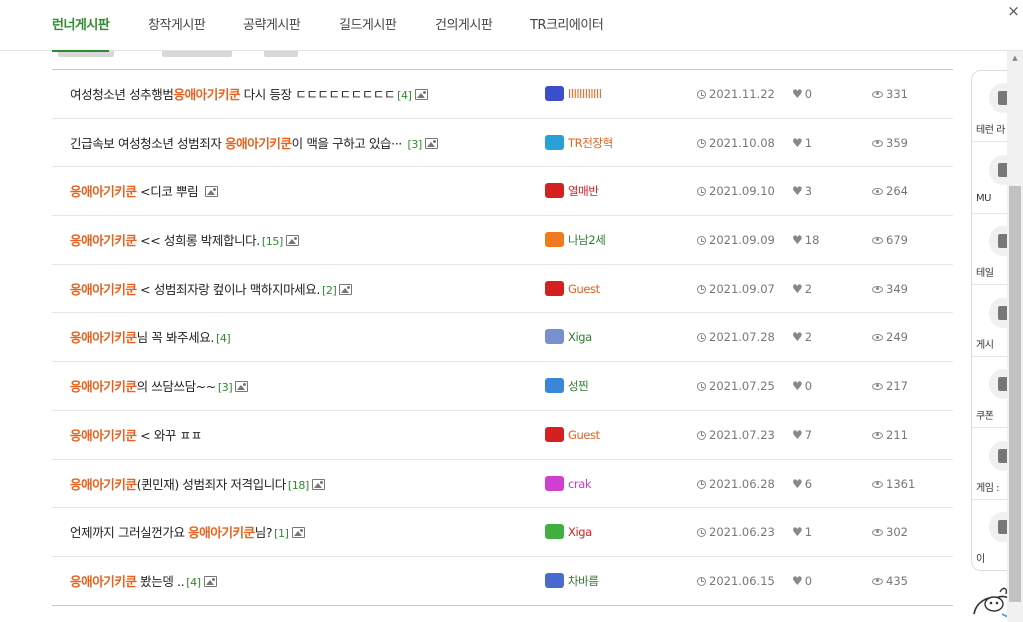 This screenshot has width=1023, height=622. What do you see at coordinates (890, 143) in the screenshot?
I see `post-views: 359` at bounding box center [890, 143].